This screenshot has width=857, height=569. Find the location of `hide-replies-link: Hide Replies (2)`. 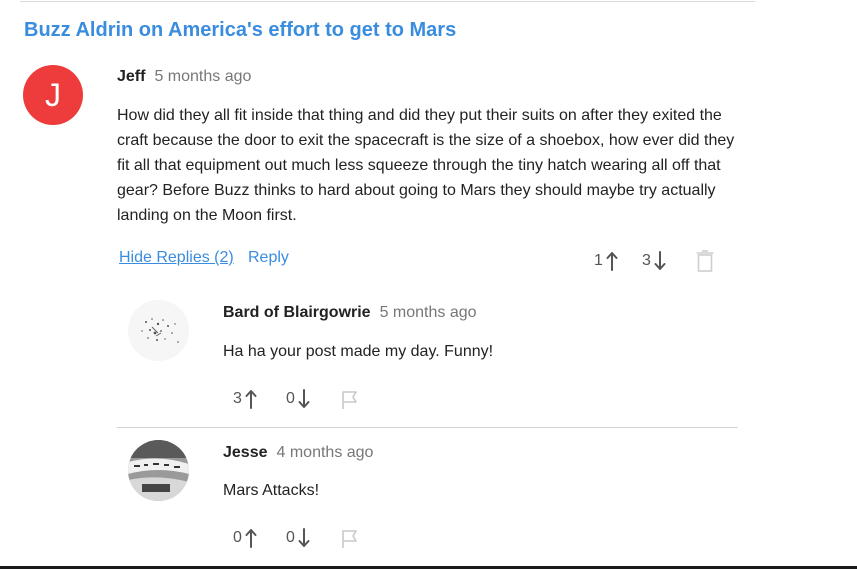

hide-replies-link: Hide Replies (2) is located at coordinates (176, 258).